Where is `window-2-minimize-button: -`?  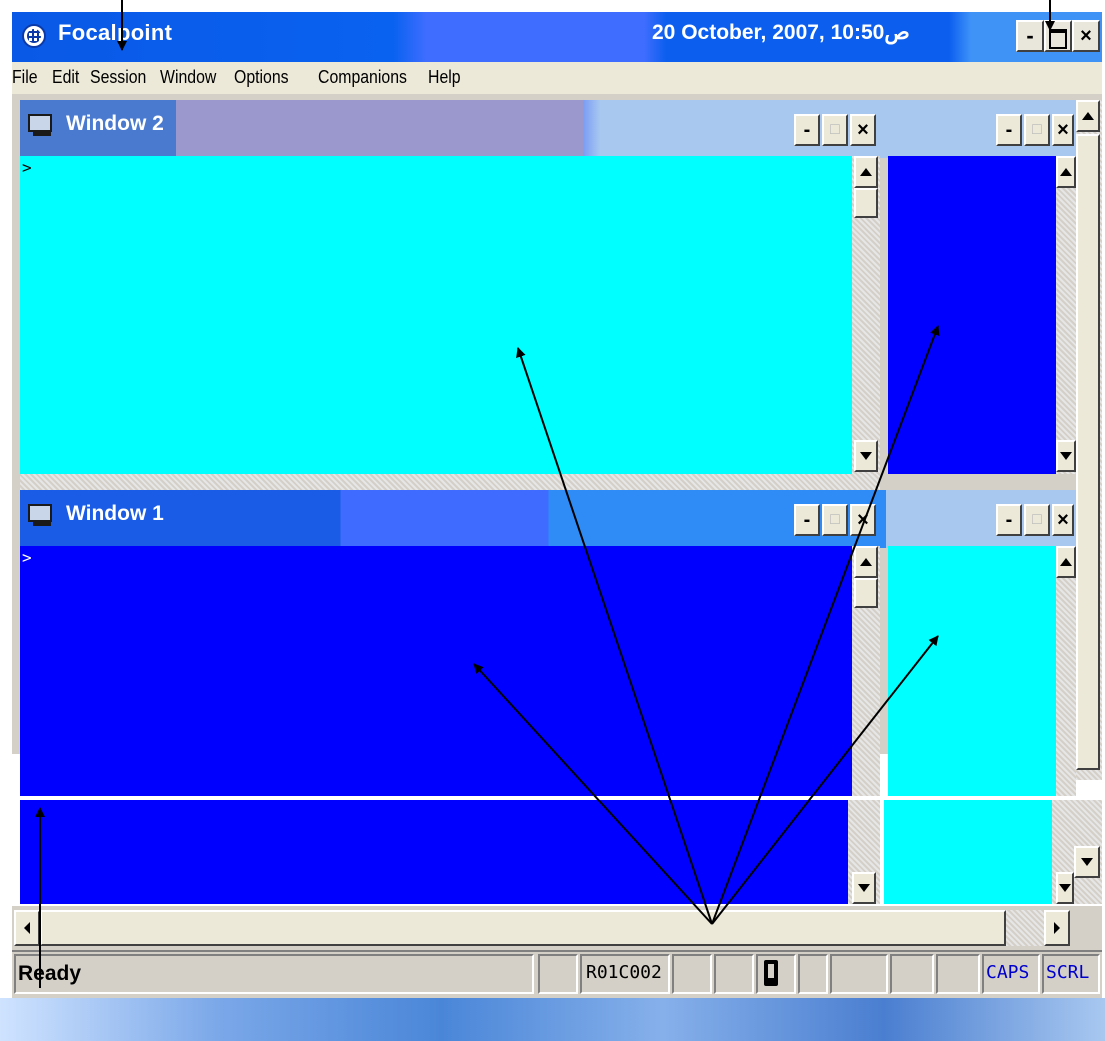 window-2-minimize-button: - is located at coordinates (807, 130).